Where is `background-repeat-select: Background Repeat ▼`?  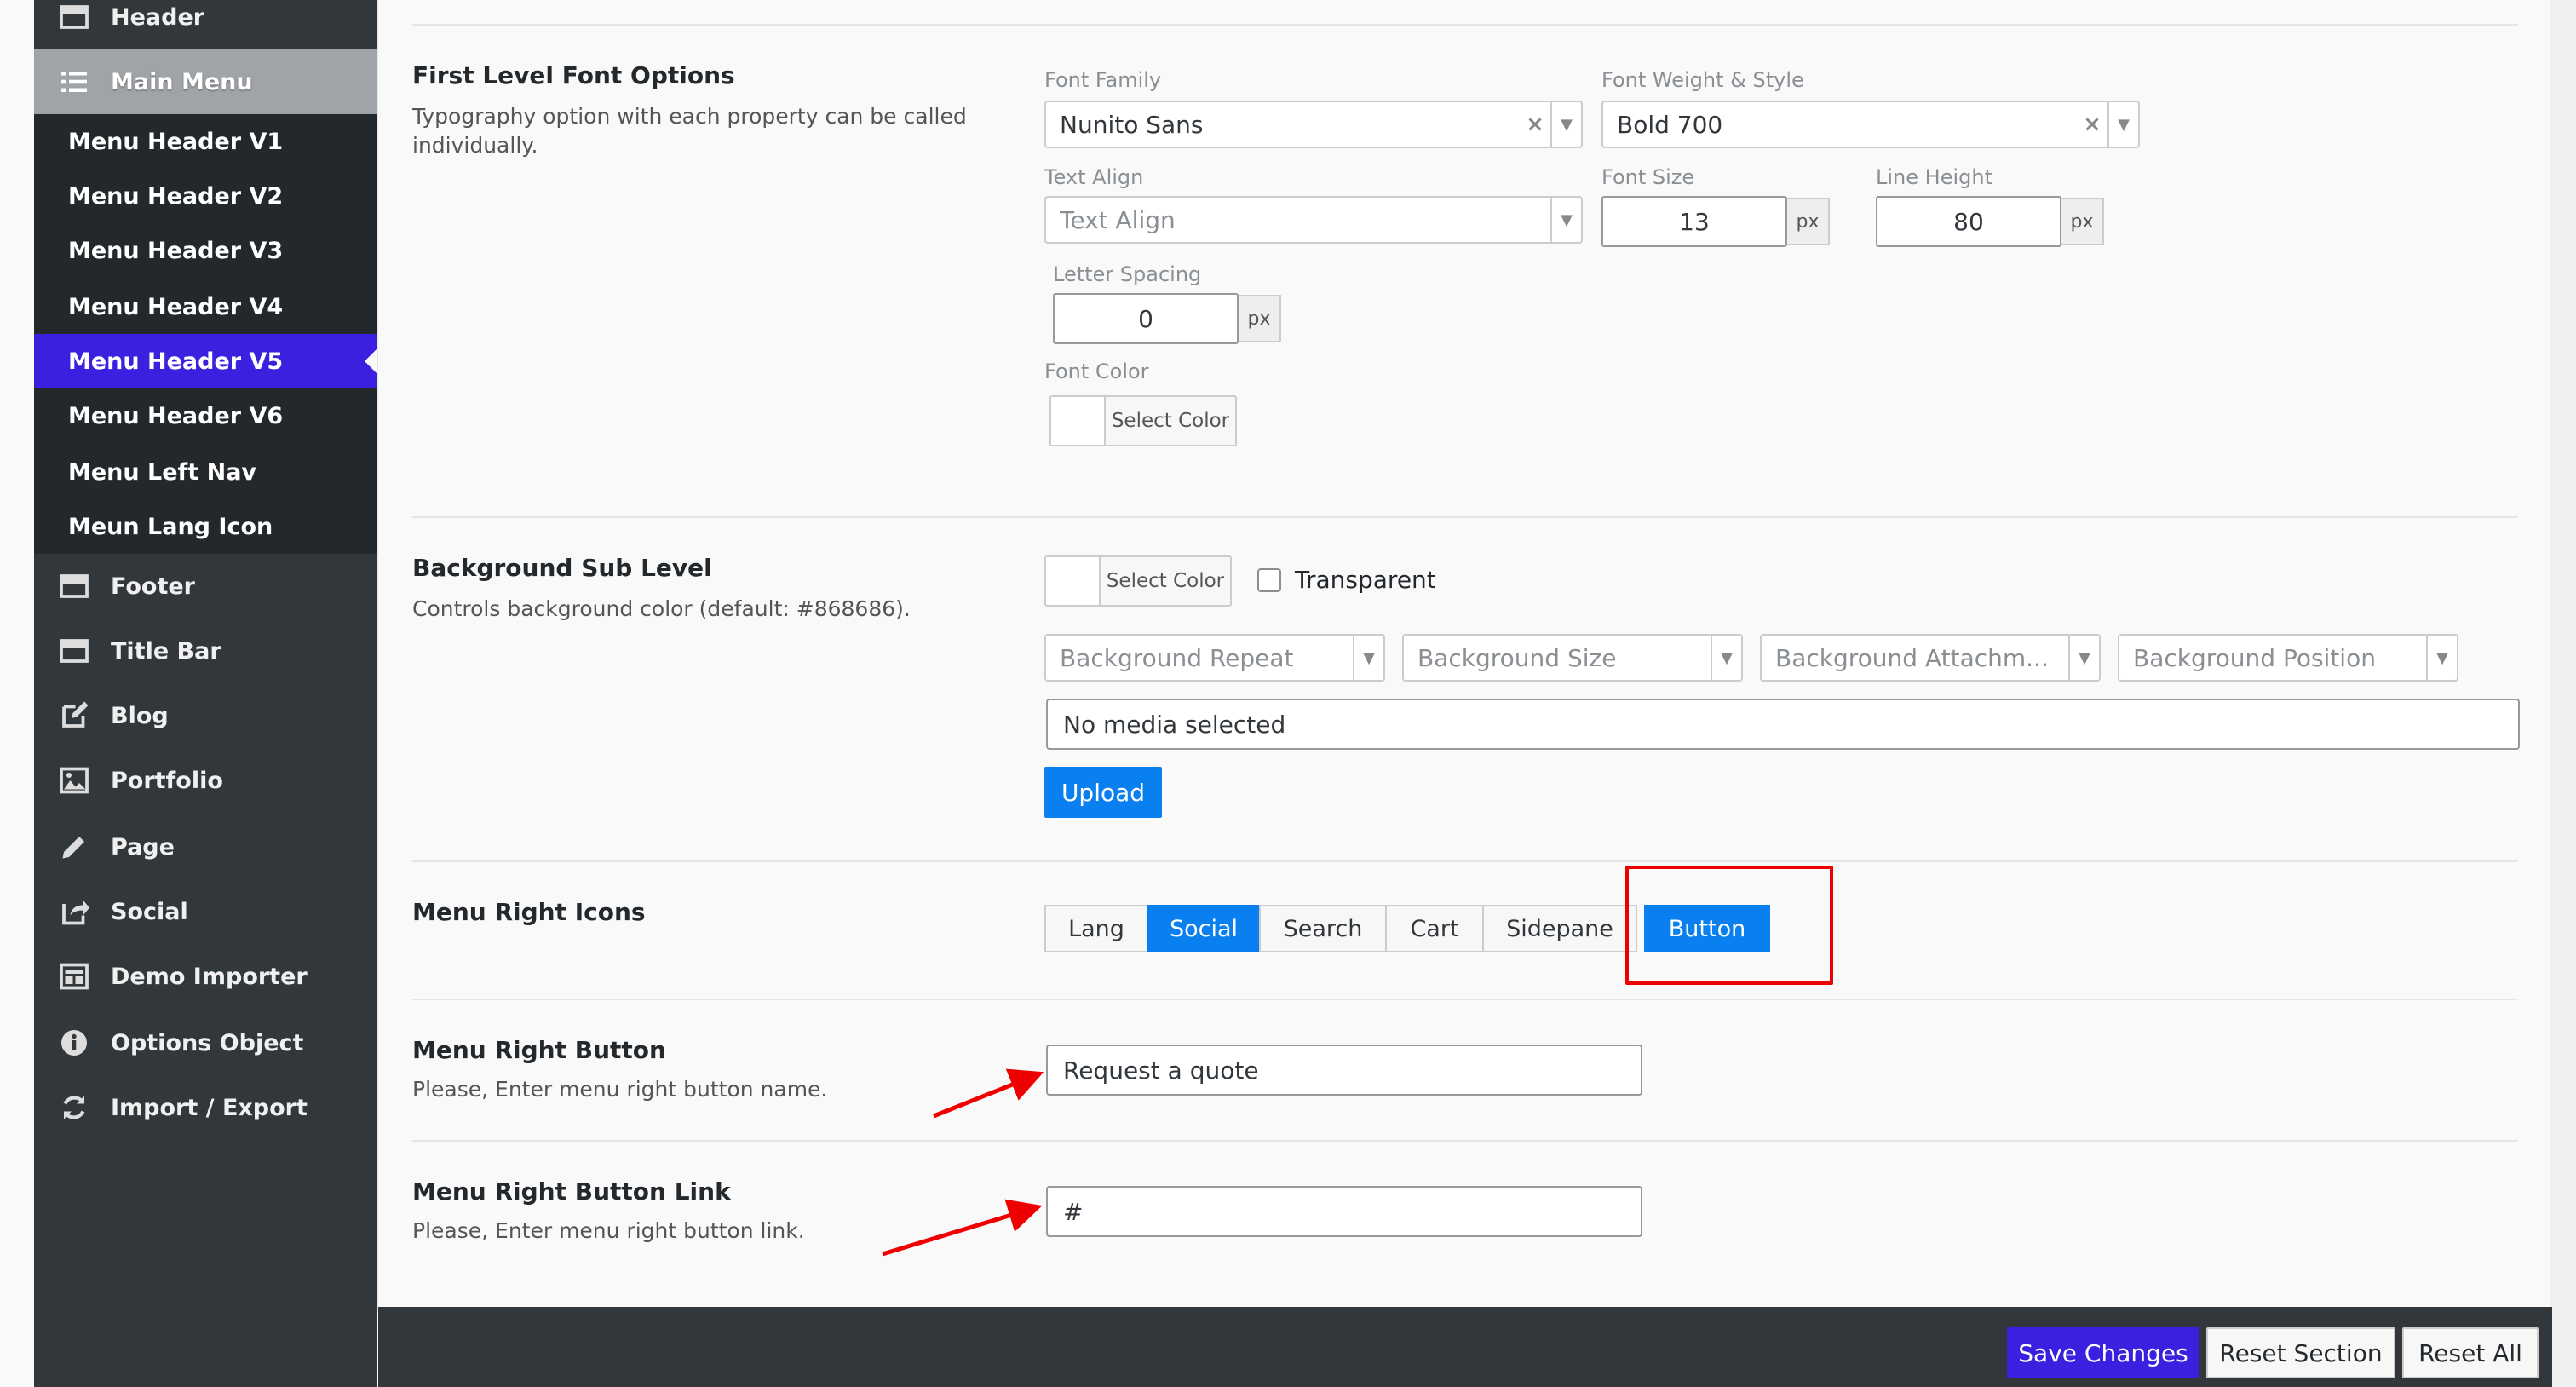
background-repeat-select: Background Repeat ▼ is located at coordinates (1215, 658).